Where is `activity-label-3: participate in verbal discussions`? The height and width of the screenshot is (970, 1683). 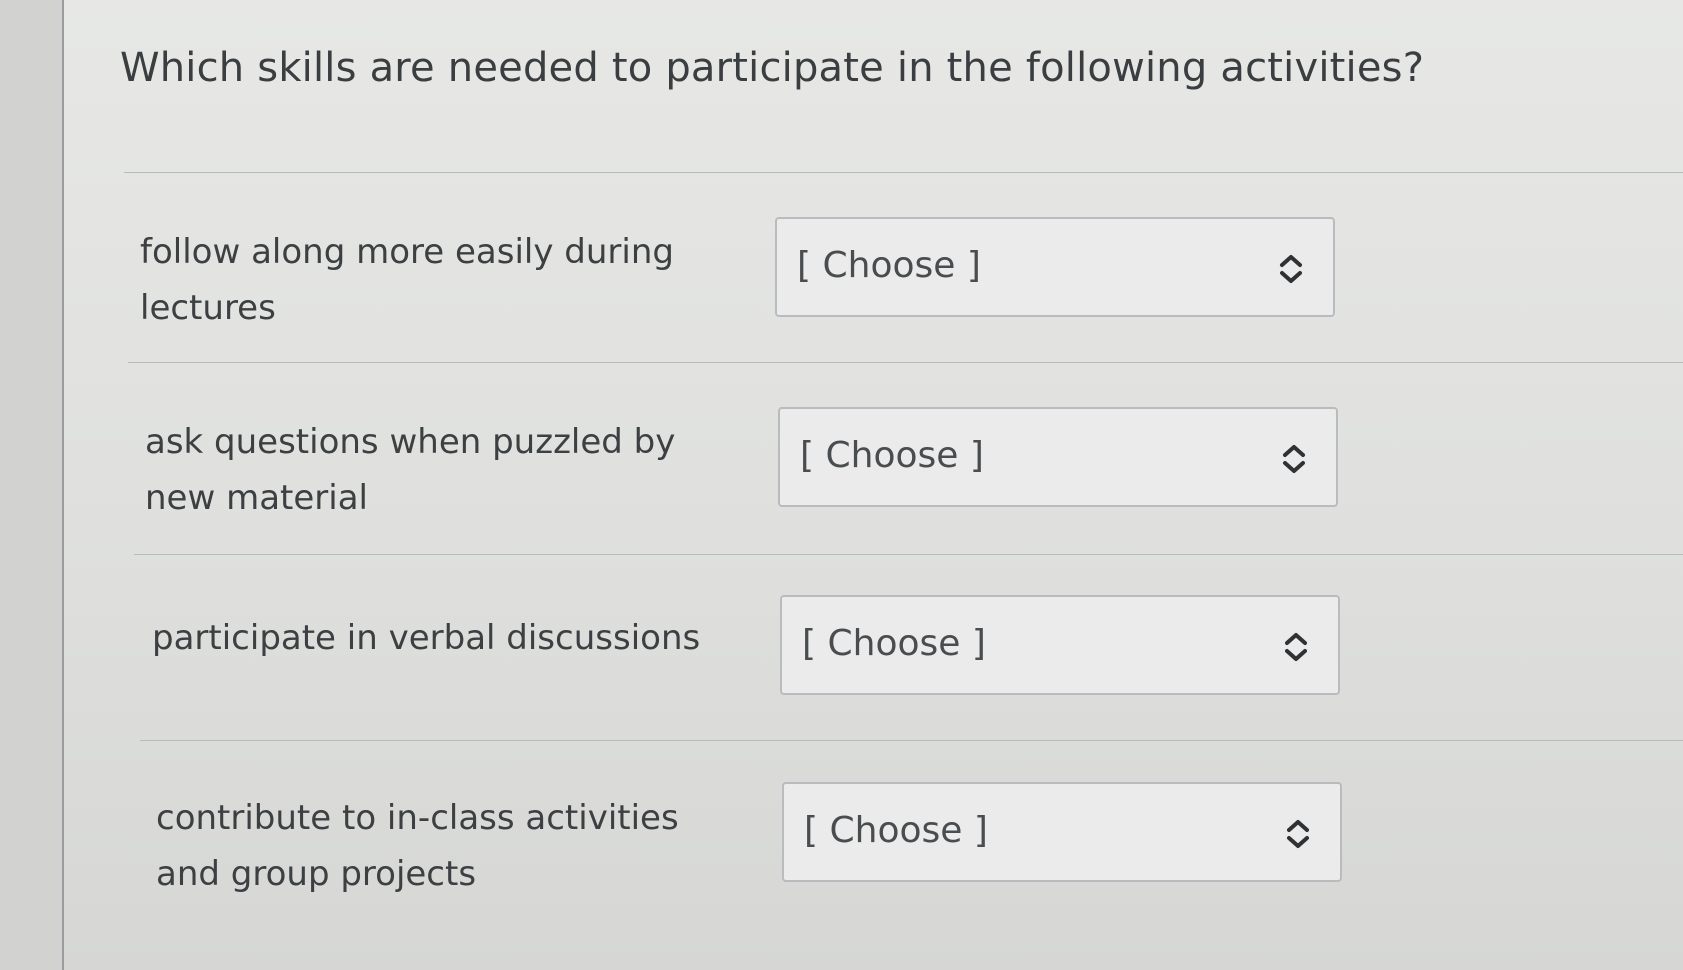
activity-label-3: participate in verbal discussions is located at coordinates (426, 638).